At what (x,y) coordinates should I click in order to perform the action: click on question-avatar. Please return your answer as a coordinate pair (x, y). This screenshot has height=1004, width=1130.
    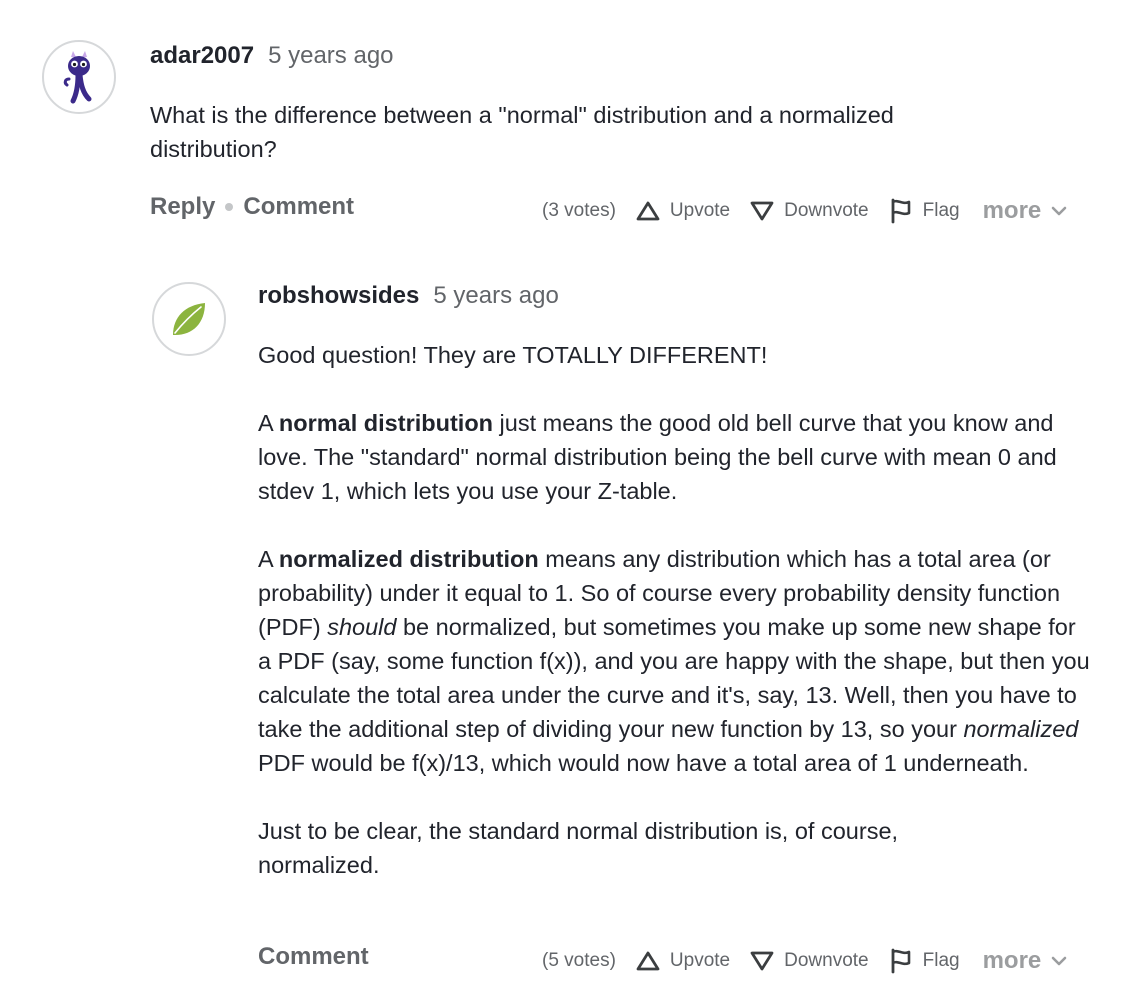
    Looking at the image, I should click on (79, 77).